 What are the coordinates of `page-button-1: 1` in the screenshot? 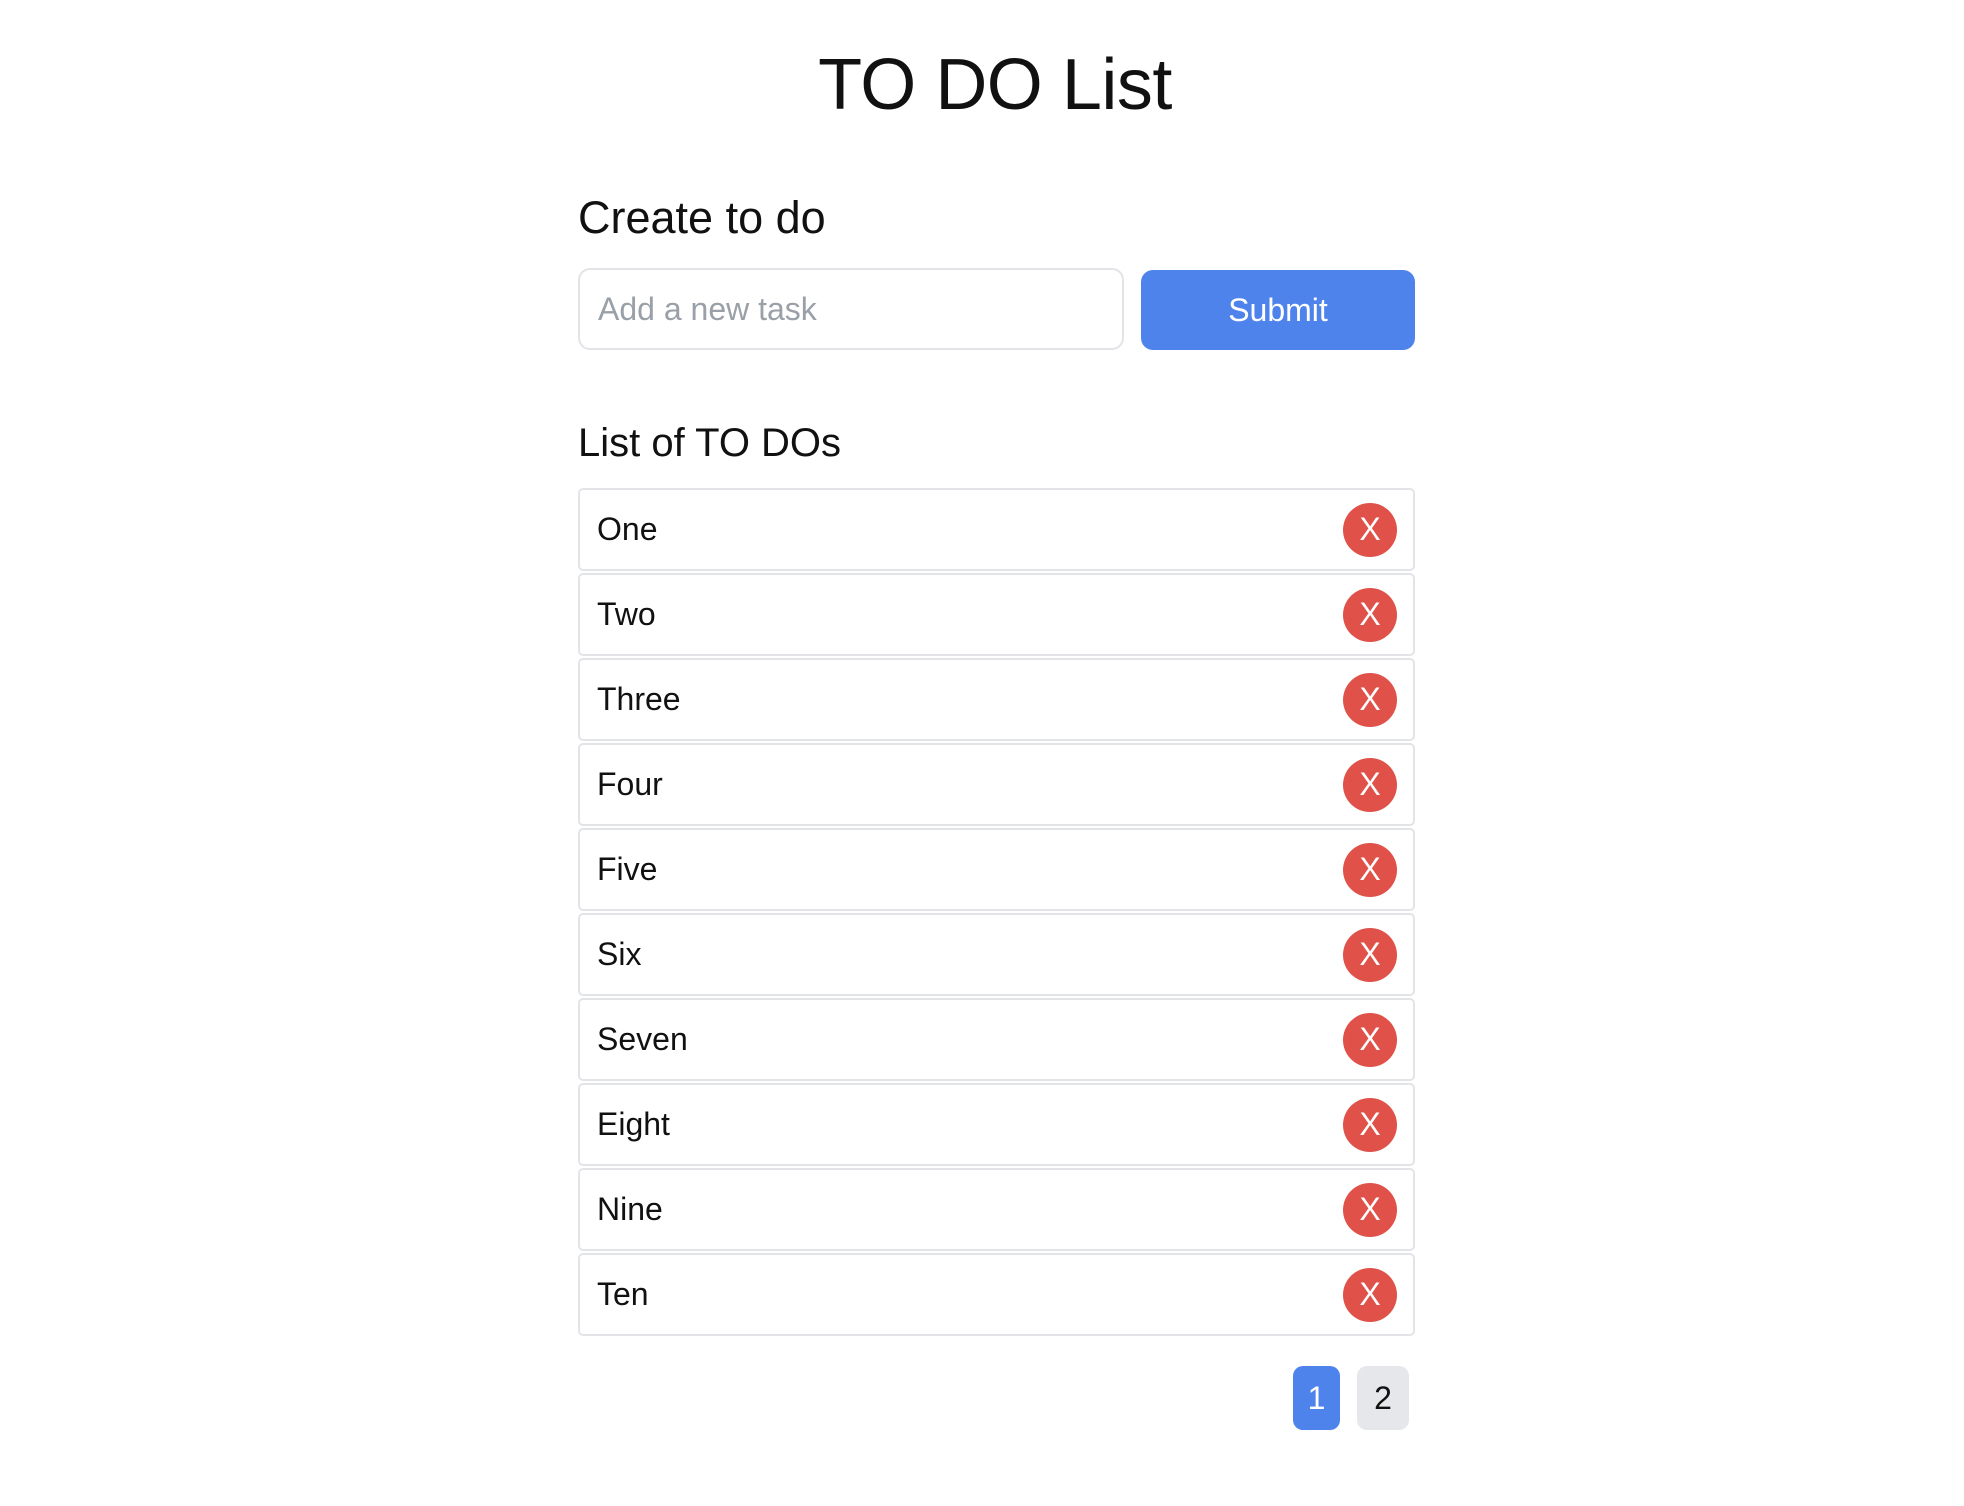 It's located at (1316, 1398).